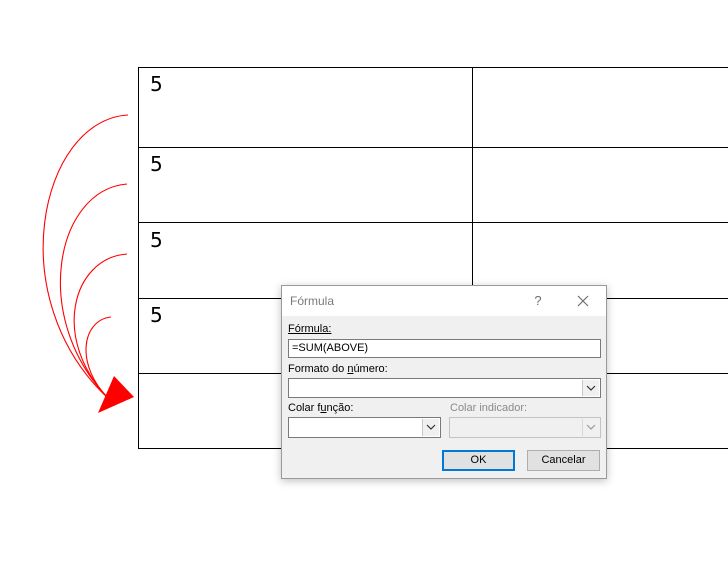  I want to click on formula-label: Fórmula:, so click(310, 329).